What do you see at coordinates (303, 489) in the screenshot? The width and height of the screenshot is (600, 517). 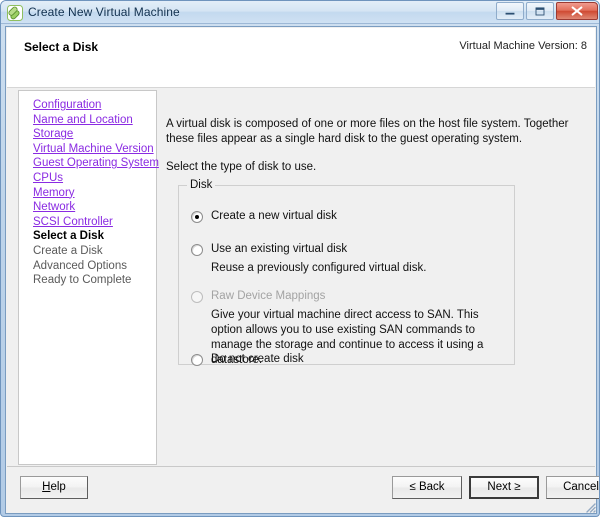 I see `dialog-footer: Help ≤ Back Next ≥ Cancel` at bounding box center [303, 489].